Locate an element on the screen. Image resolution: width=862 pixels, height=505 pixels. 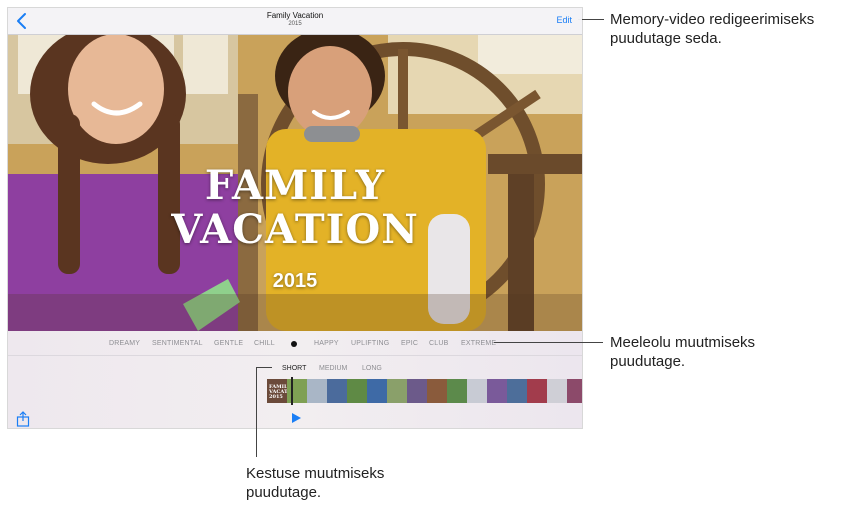
mood-uplifting: UPLIFTING is located at coordinates (370, 343).